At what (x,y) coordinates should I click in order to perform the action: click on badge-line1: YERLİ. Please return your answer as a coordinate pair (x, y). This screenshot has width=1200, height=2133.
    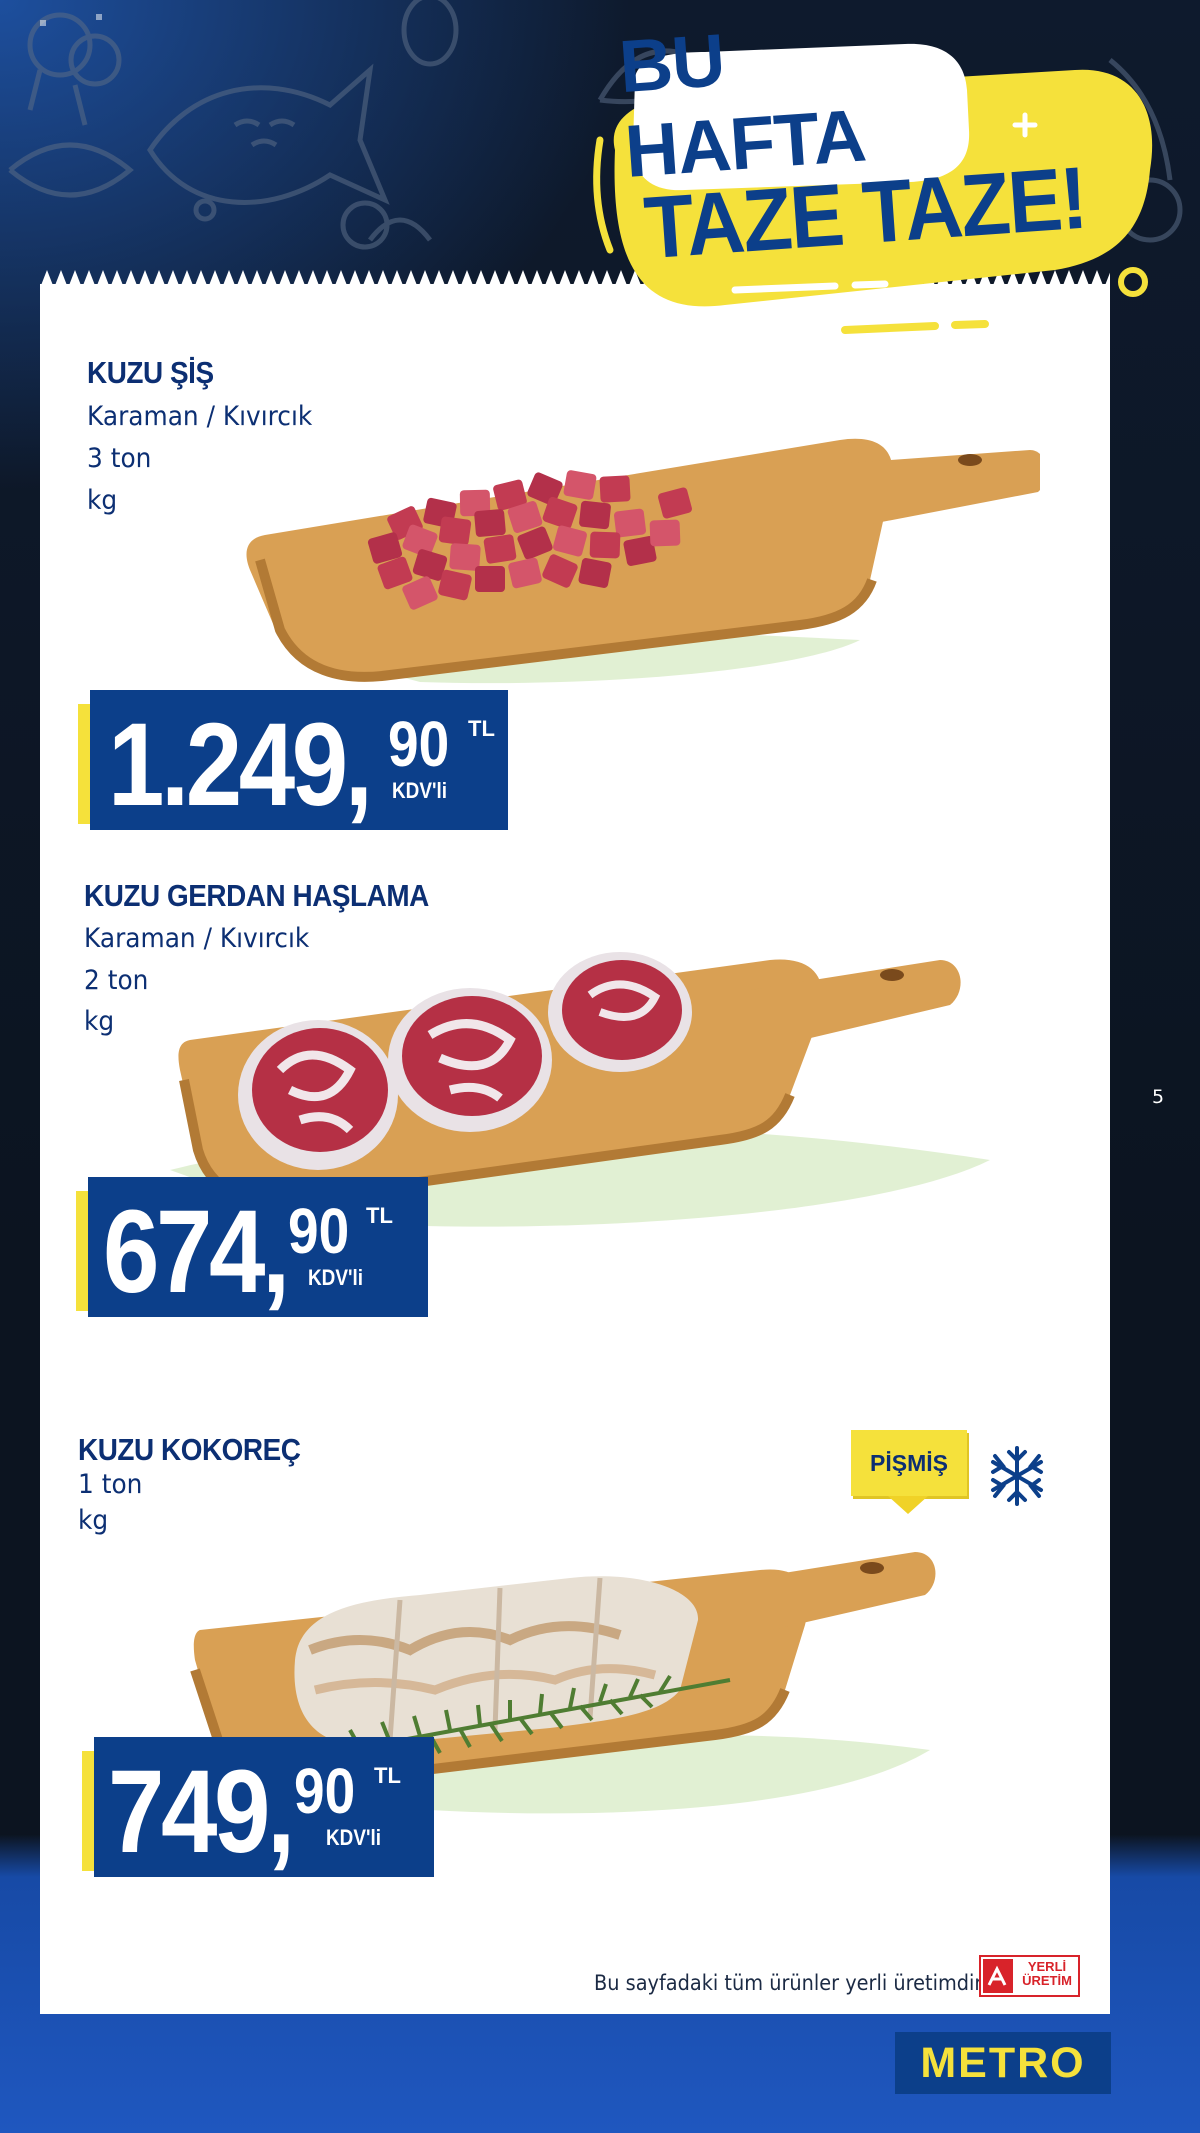
    Looking at the image, I should click on (1047, 1966).